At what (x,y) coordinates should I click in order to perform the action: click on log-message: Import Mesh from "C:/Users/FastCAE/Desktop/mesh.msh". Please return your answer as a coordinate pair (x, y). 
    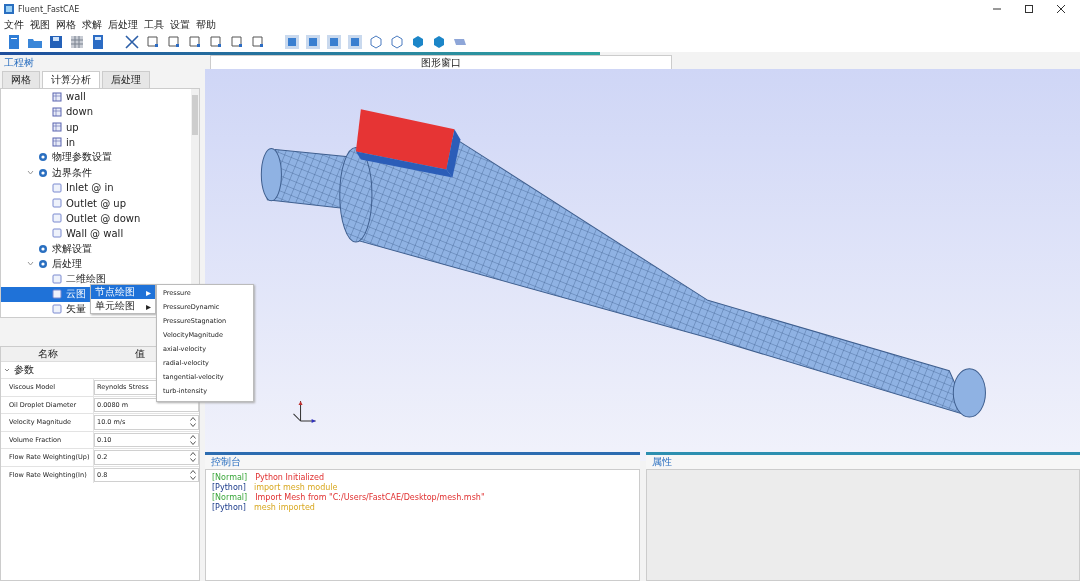
    Looking at the image, I should click on (370, 497).